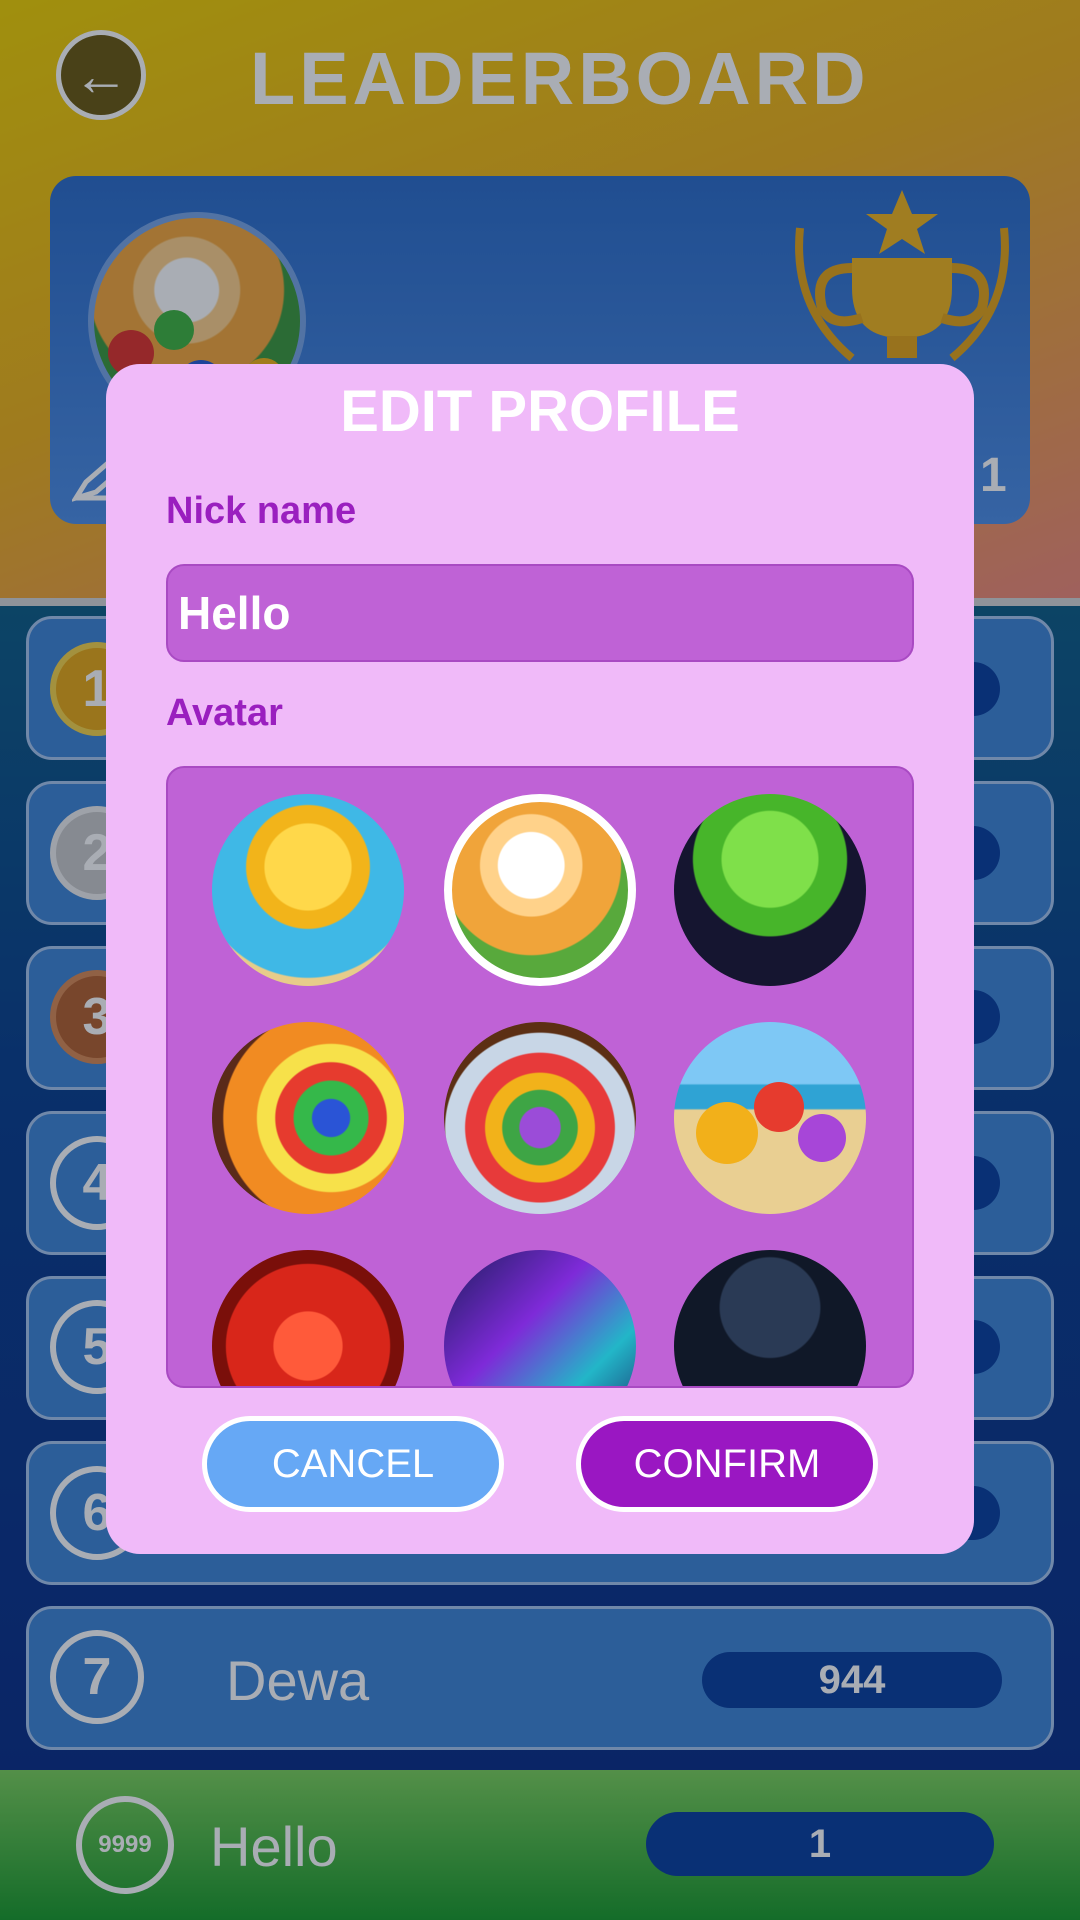 Image resolution: width=1080 pixels, height=1920 pixels. What do you see at coordinates (540, 1118) in the screenshot?
I see `candy-jar-avatar` at bounding box center [540, 1118].